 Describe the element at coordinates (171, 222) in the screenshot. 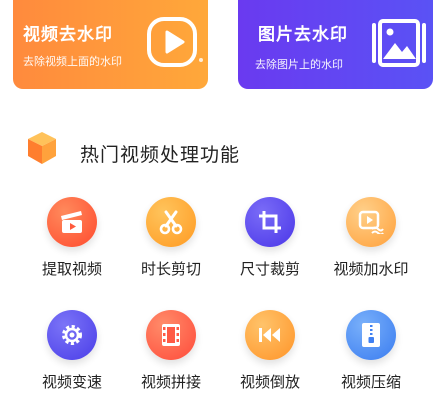

I see `scissors-icon` at that location.